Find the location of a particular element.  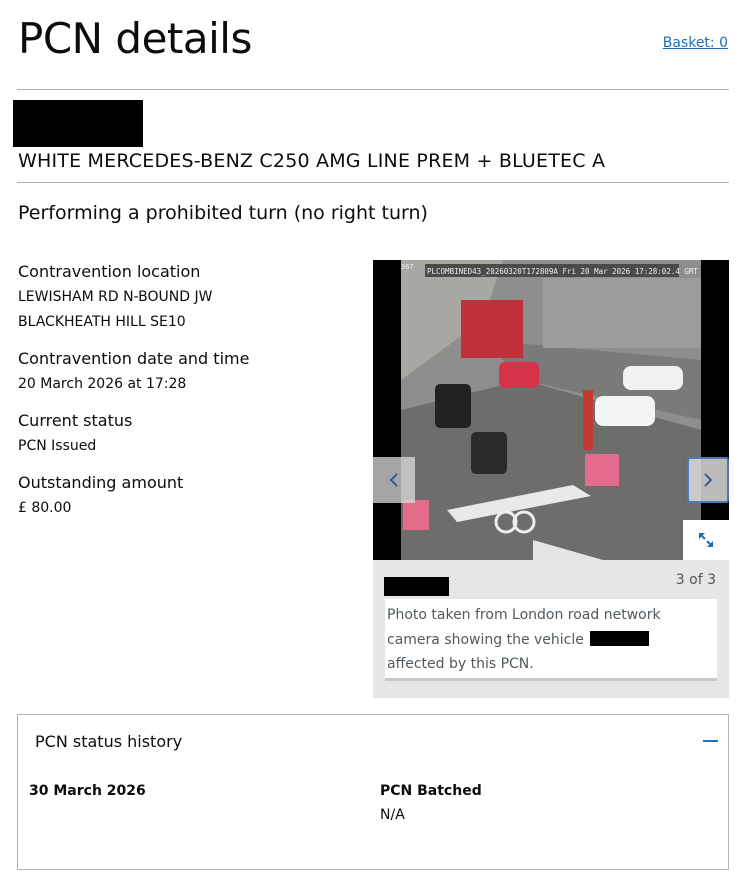

camera-id-text: 367 is located at coordinates (407, 267).